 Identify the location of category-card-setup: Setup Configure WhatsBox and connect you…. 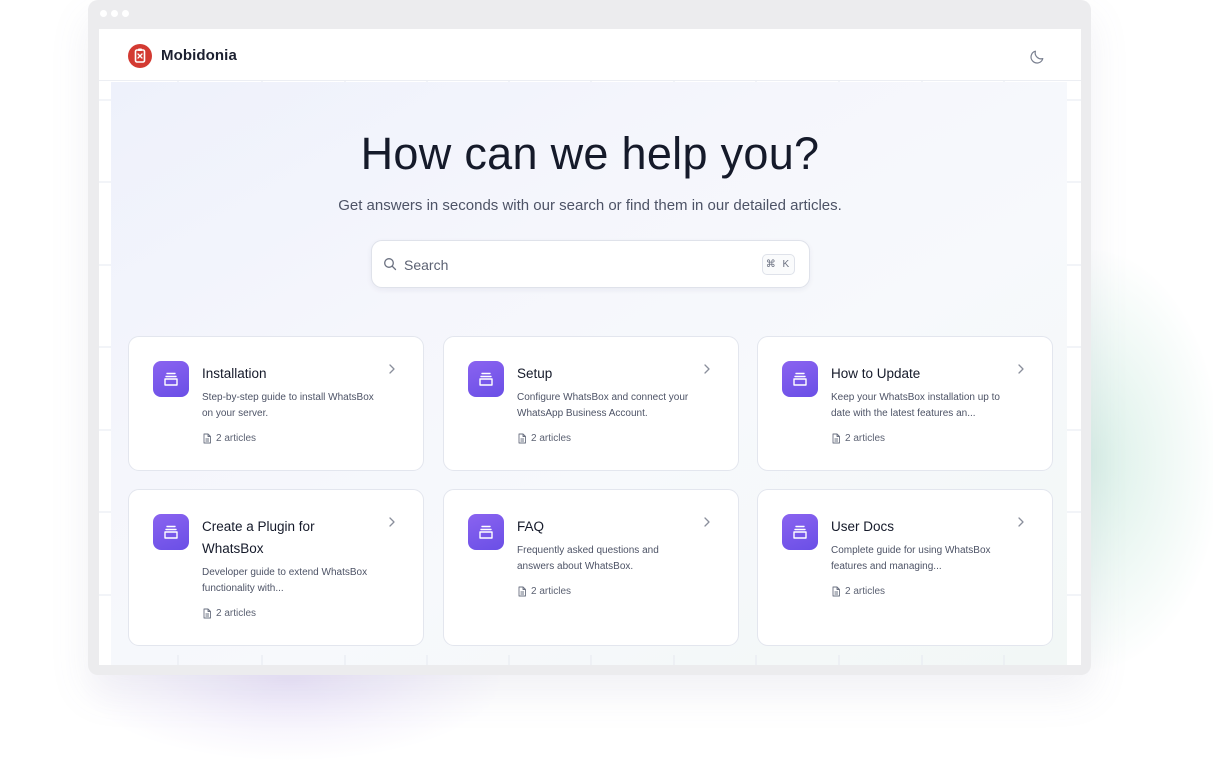
(591, 403).